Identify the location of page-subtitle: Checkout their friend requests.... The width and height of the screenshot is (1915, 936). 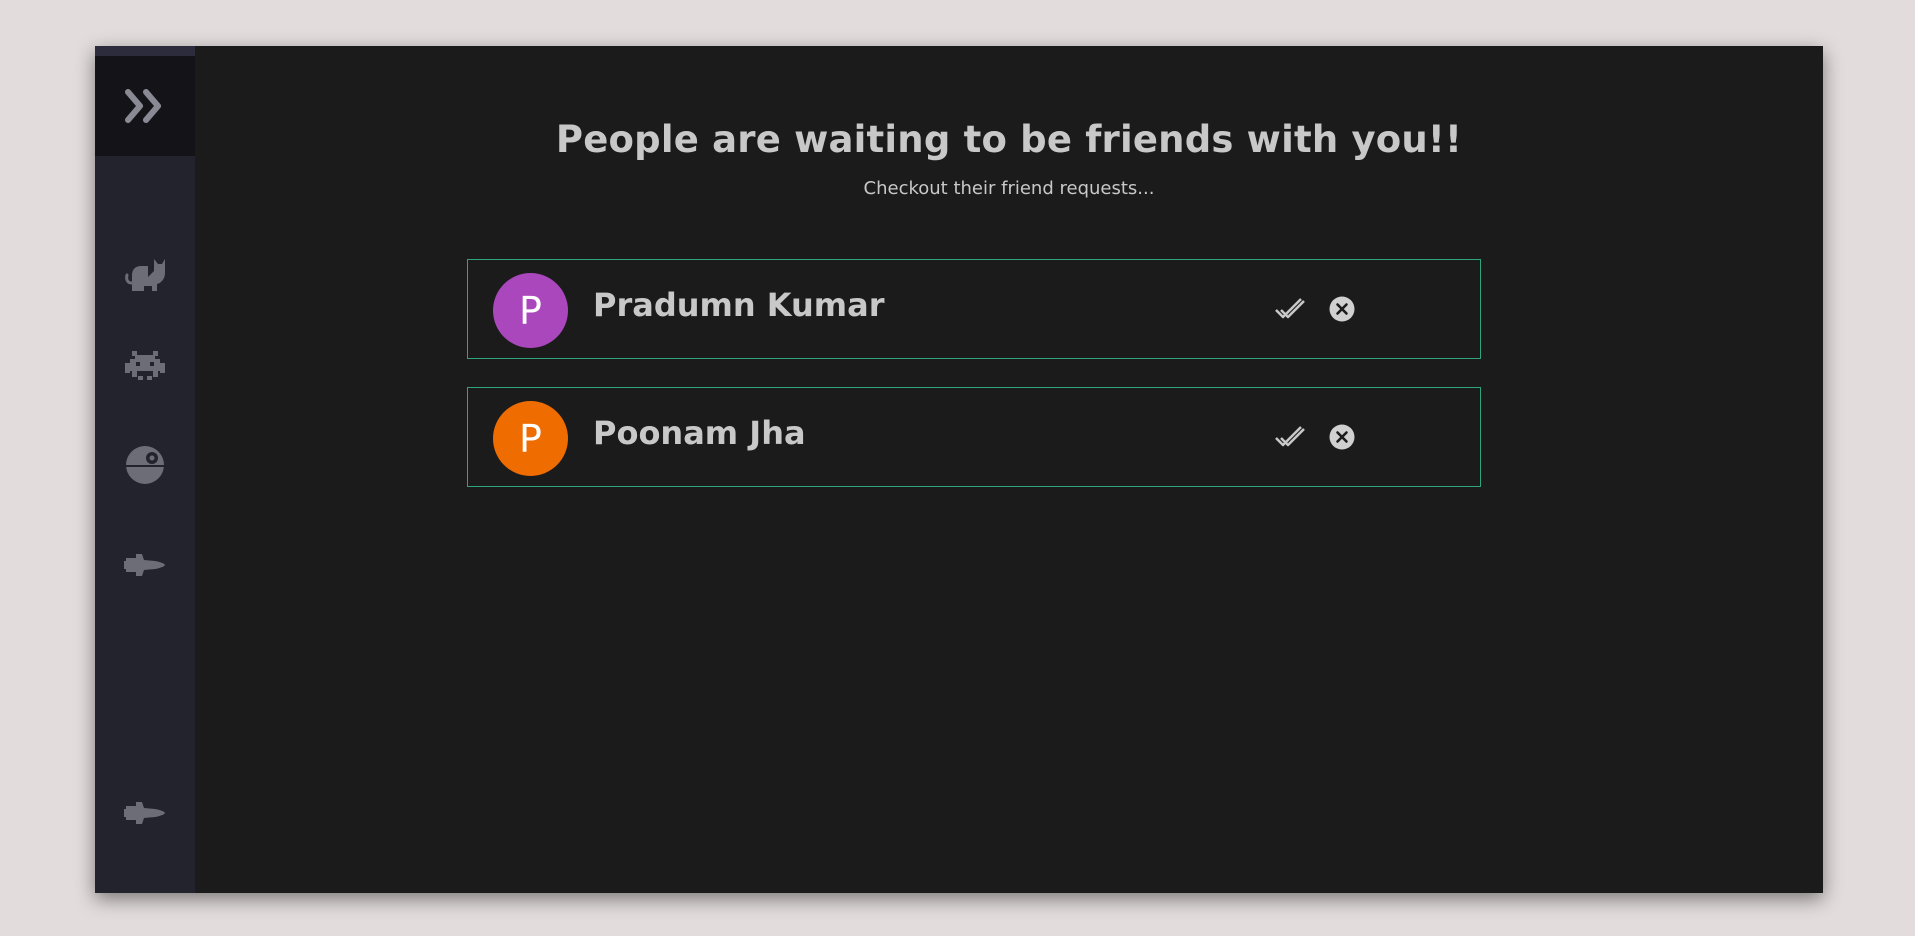
(1009, 188).